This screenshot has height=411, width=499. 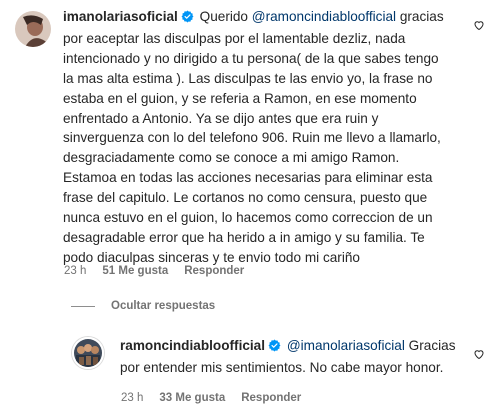 What do you see at coordinates (132, 398) in the screenshot?
I see `reply-time: 23 h` at bounding box center [132, 398].